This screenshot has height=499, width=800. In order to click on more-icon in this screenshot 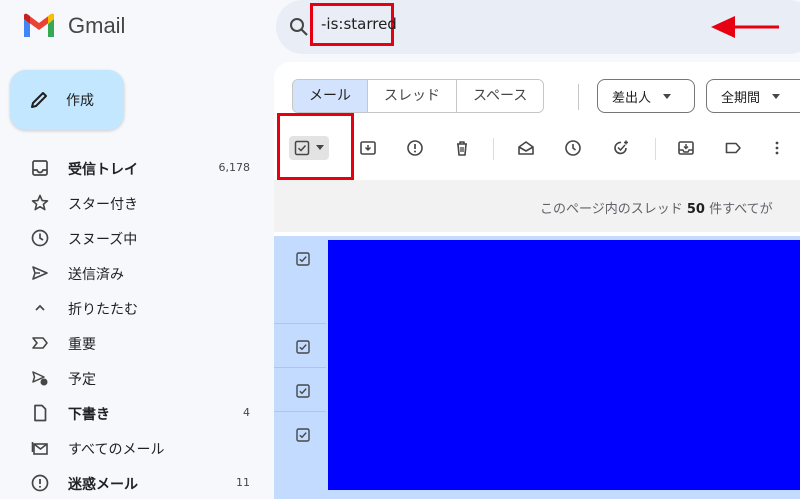, I will do `click(777, 148)`.